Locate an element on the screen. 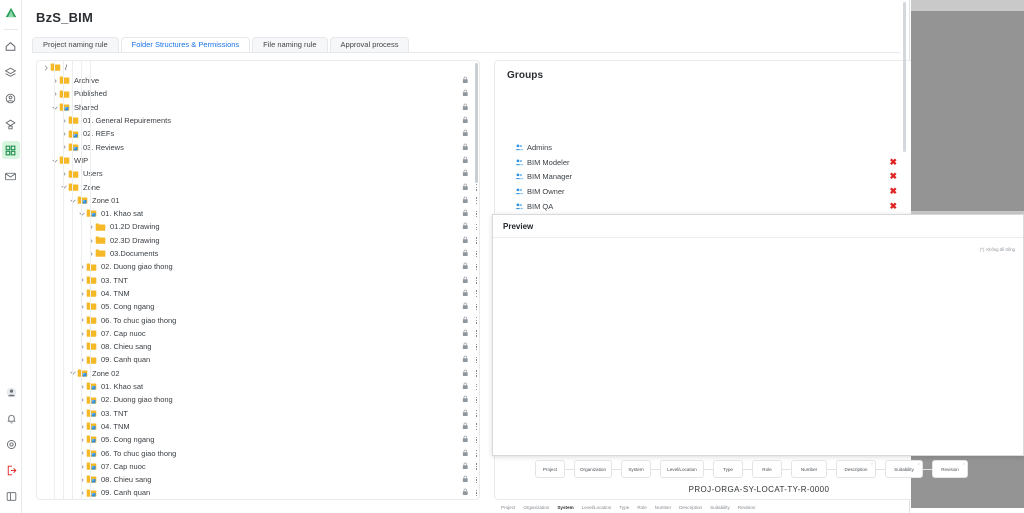  preview-subtab-role: Role is located at coordinates (641, 508).